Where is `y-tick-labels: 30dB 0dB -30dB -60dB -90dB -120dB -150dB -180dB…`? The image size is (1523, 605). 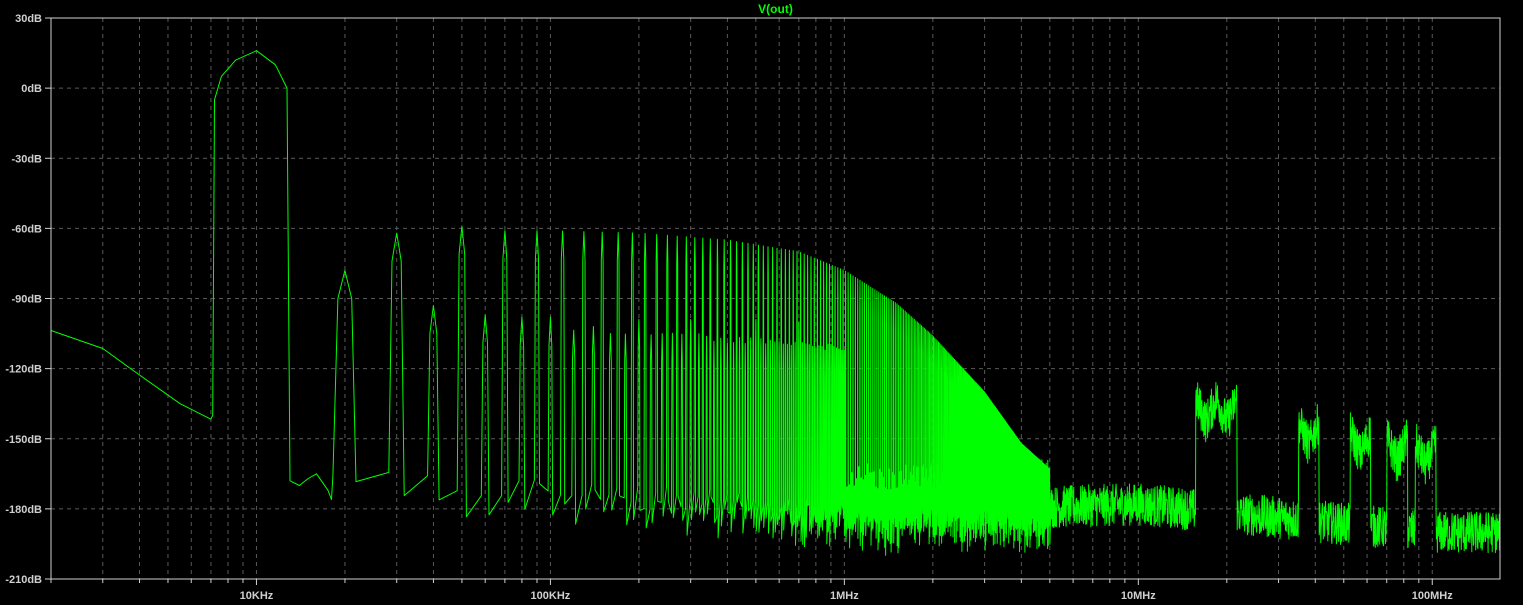 y-tick-labels: 30dB 0dB -30dB -60dB -90dB -120dB -150dB -180dB… is located at coordinates (28, 299).